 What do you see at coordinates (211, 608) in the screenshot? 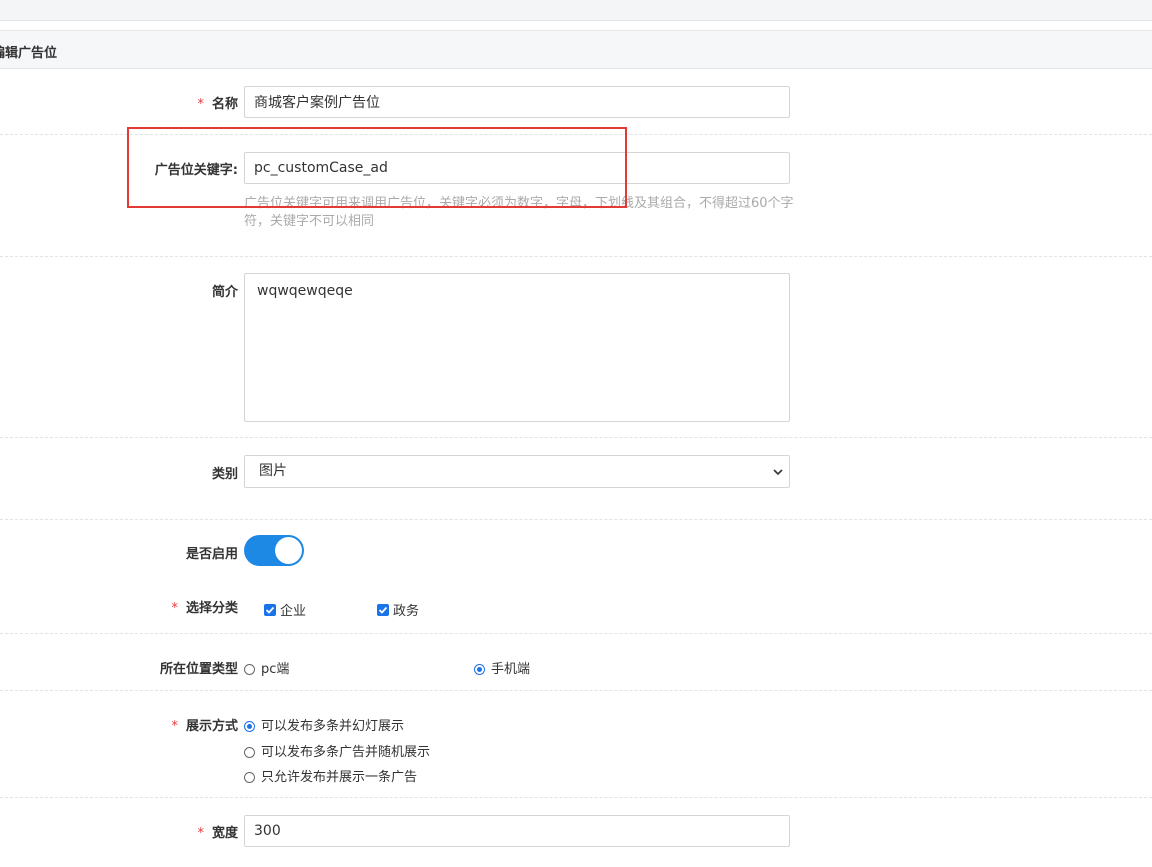
I see `classify-label-text: 选择分类` at bounding box center [211, 608].